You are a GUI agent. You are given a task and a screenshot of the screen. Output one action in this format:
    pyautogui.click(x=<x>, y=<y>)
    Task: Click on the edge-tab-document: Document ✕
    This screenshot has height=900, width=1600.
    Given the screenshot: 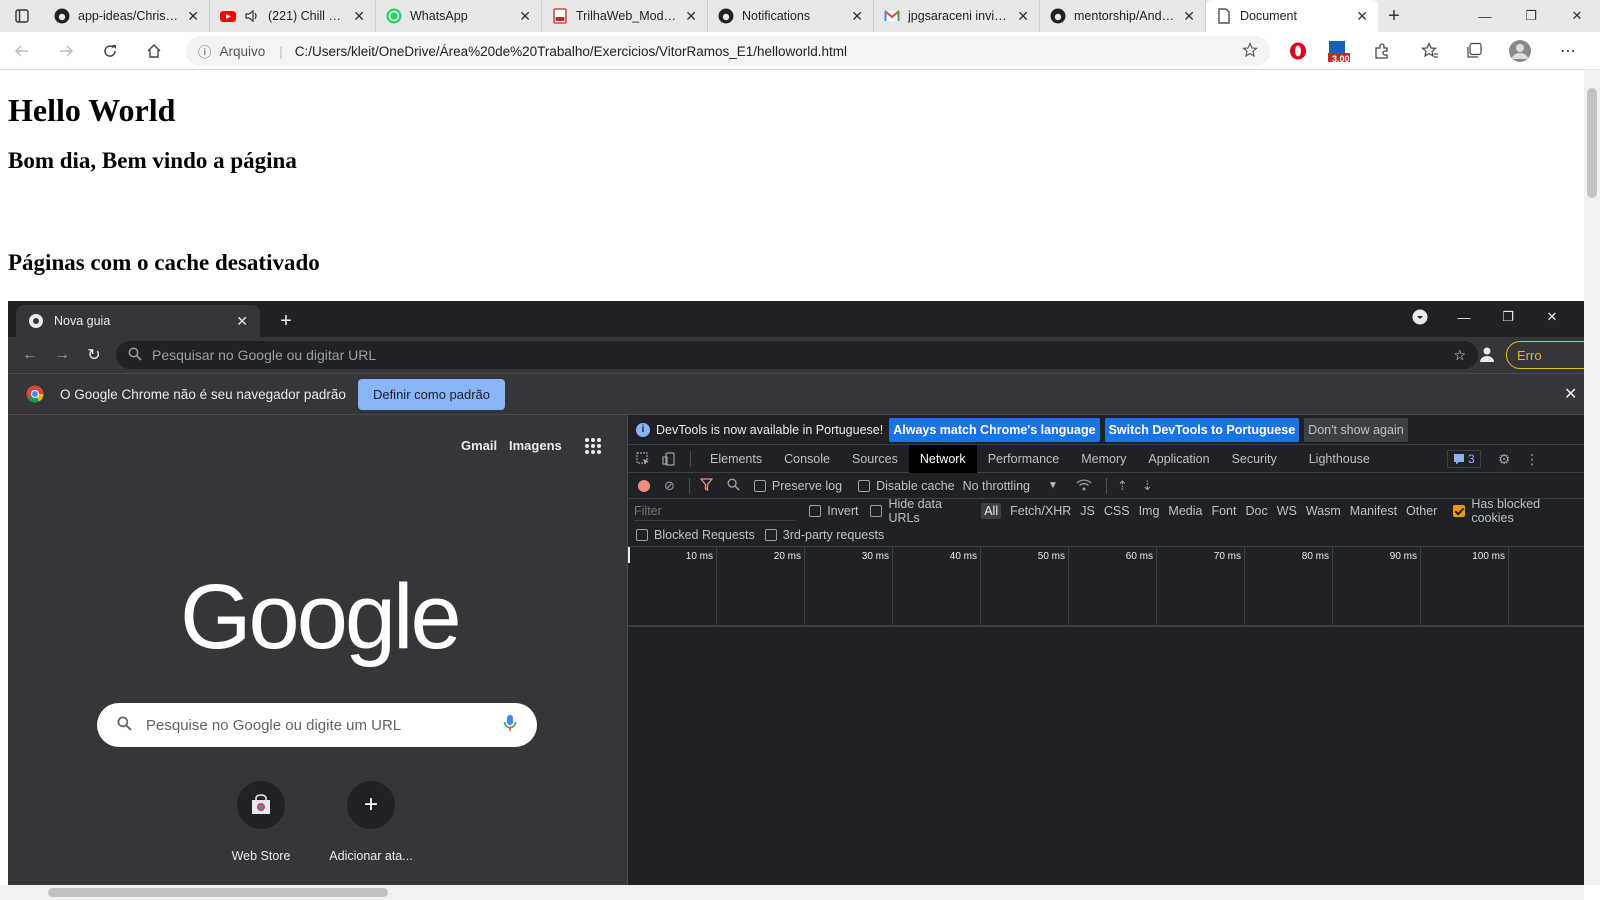 What is the action you would take?
    pyautogui.click(x=1292, y=16)
    